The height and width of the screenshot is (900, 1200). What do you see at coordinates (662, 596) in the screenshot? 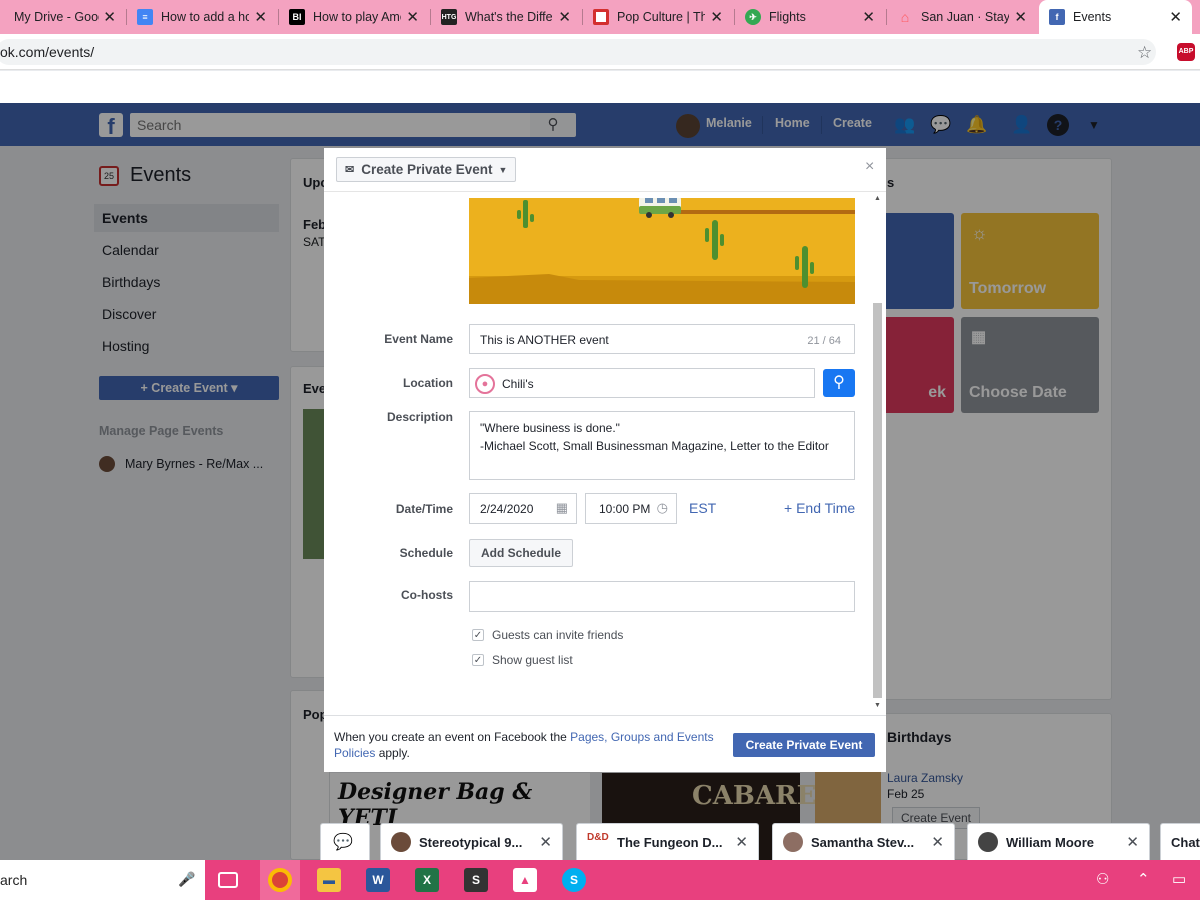
I see `cohosts-field` at bounding box center [662, 596].